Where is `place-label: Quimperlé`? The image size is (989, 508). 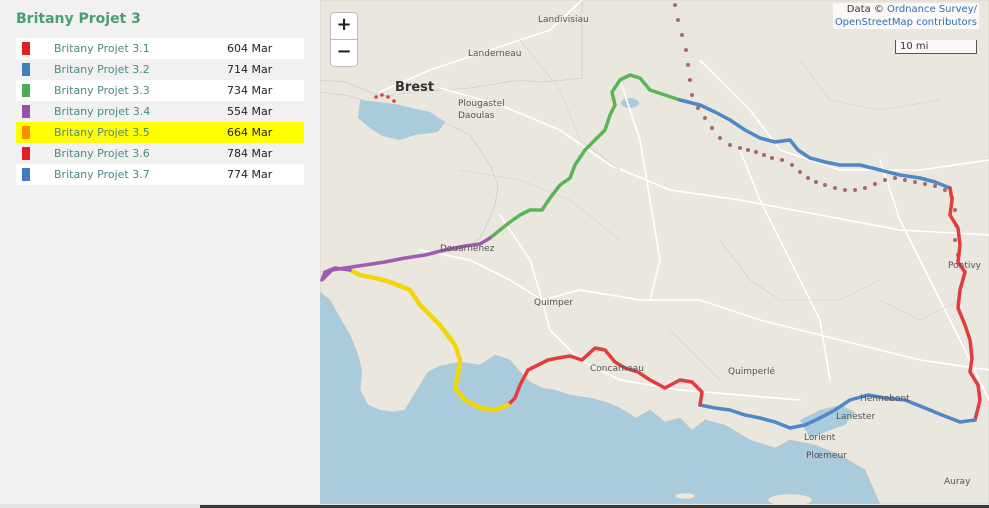
place-label: Quimperlé is located at coordinates (752, 371).